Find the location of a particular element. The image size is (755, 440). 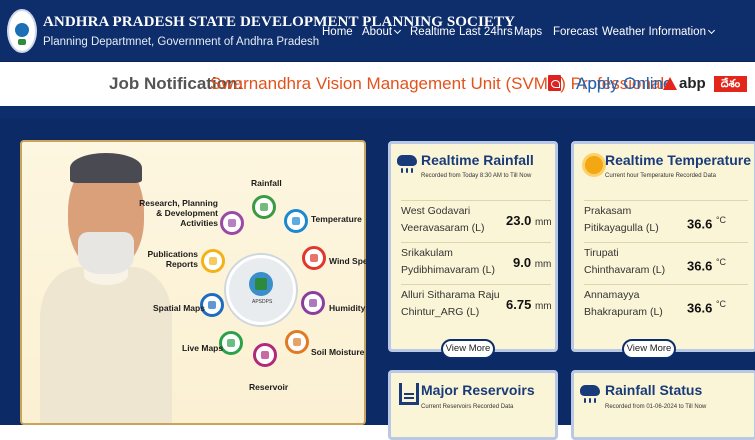

row-district: Srikakulam is located at coordinates (427, 253).